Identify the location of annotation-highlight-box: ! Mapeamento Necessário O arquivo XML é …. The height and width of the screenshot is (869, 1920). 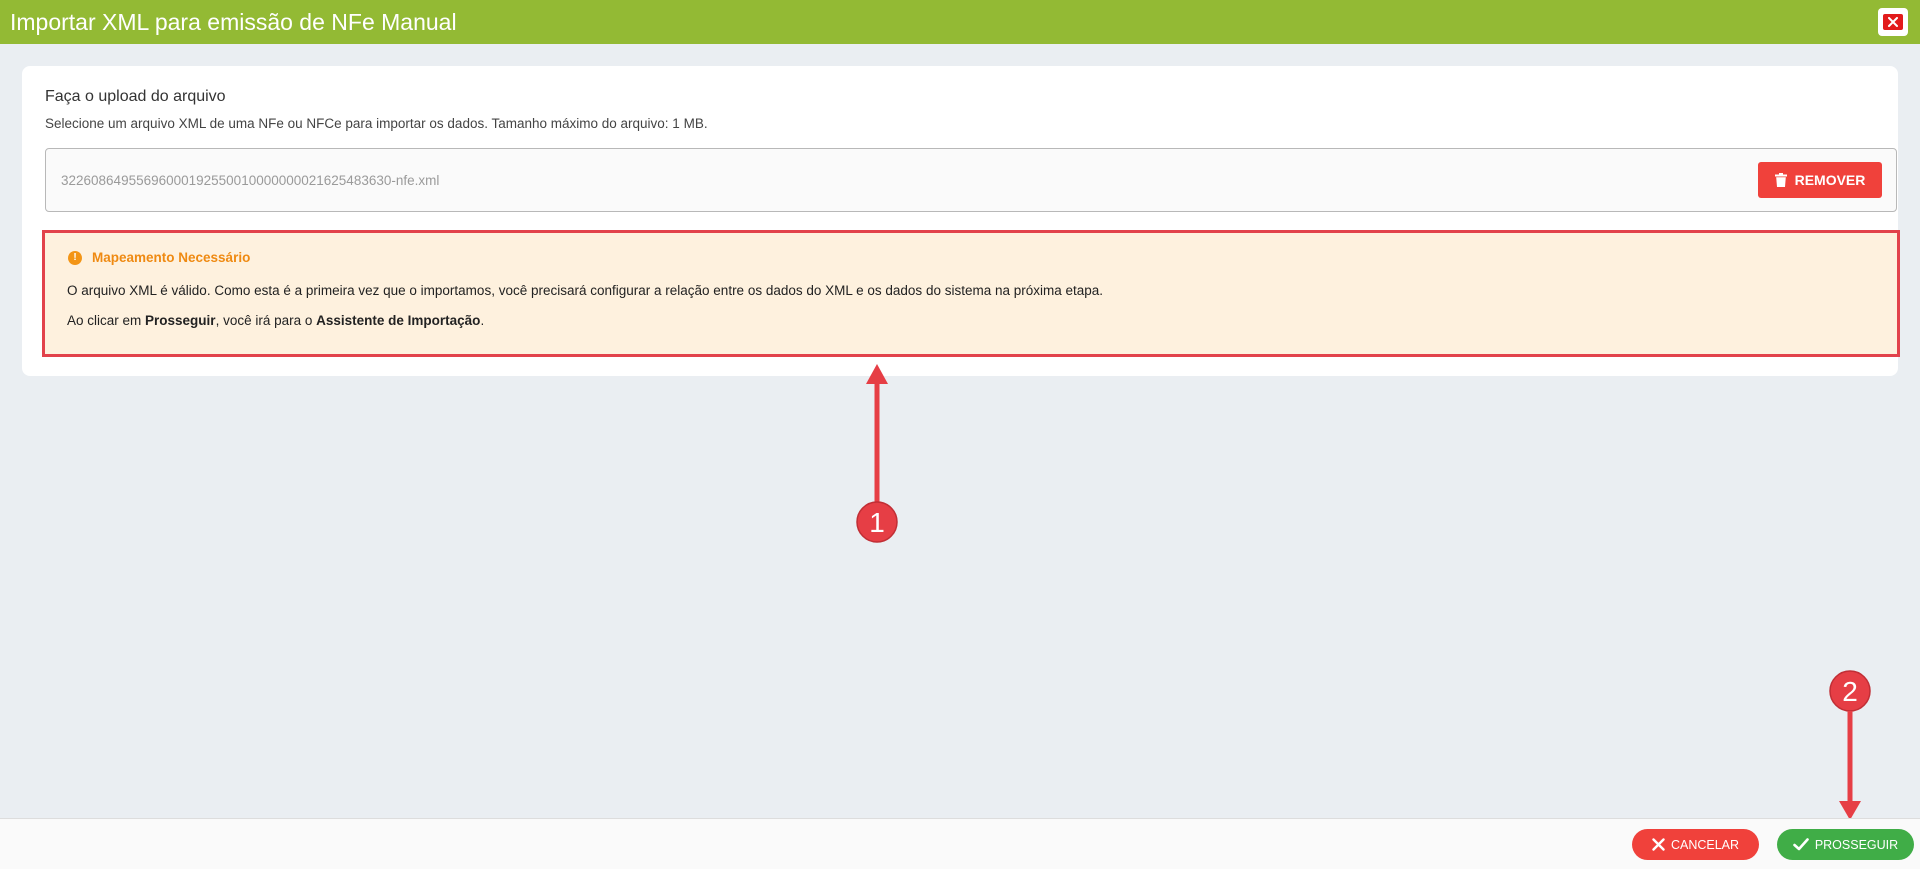
(971, 293).